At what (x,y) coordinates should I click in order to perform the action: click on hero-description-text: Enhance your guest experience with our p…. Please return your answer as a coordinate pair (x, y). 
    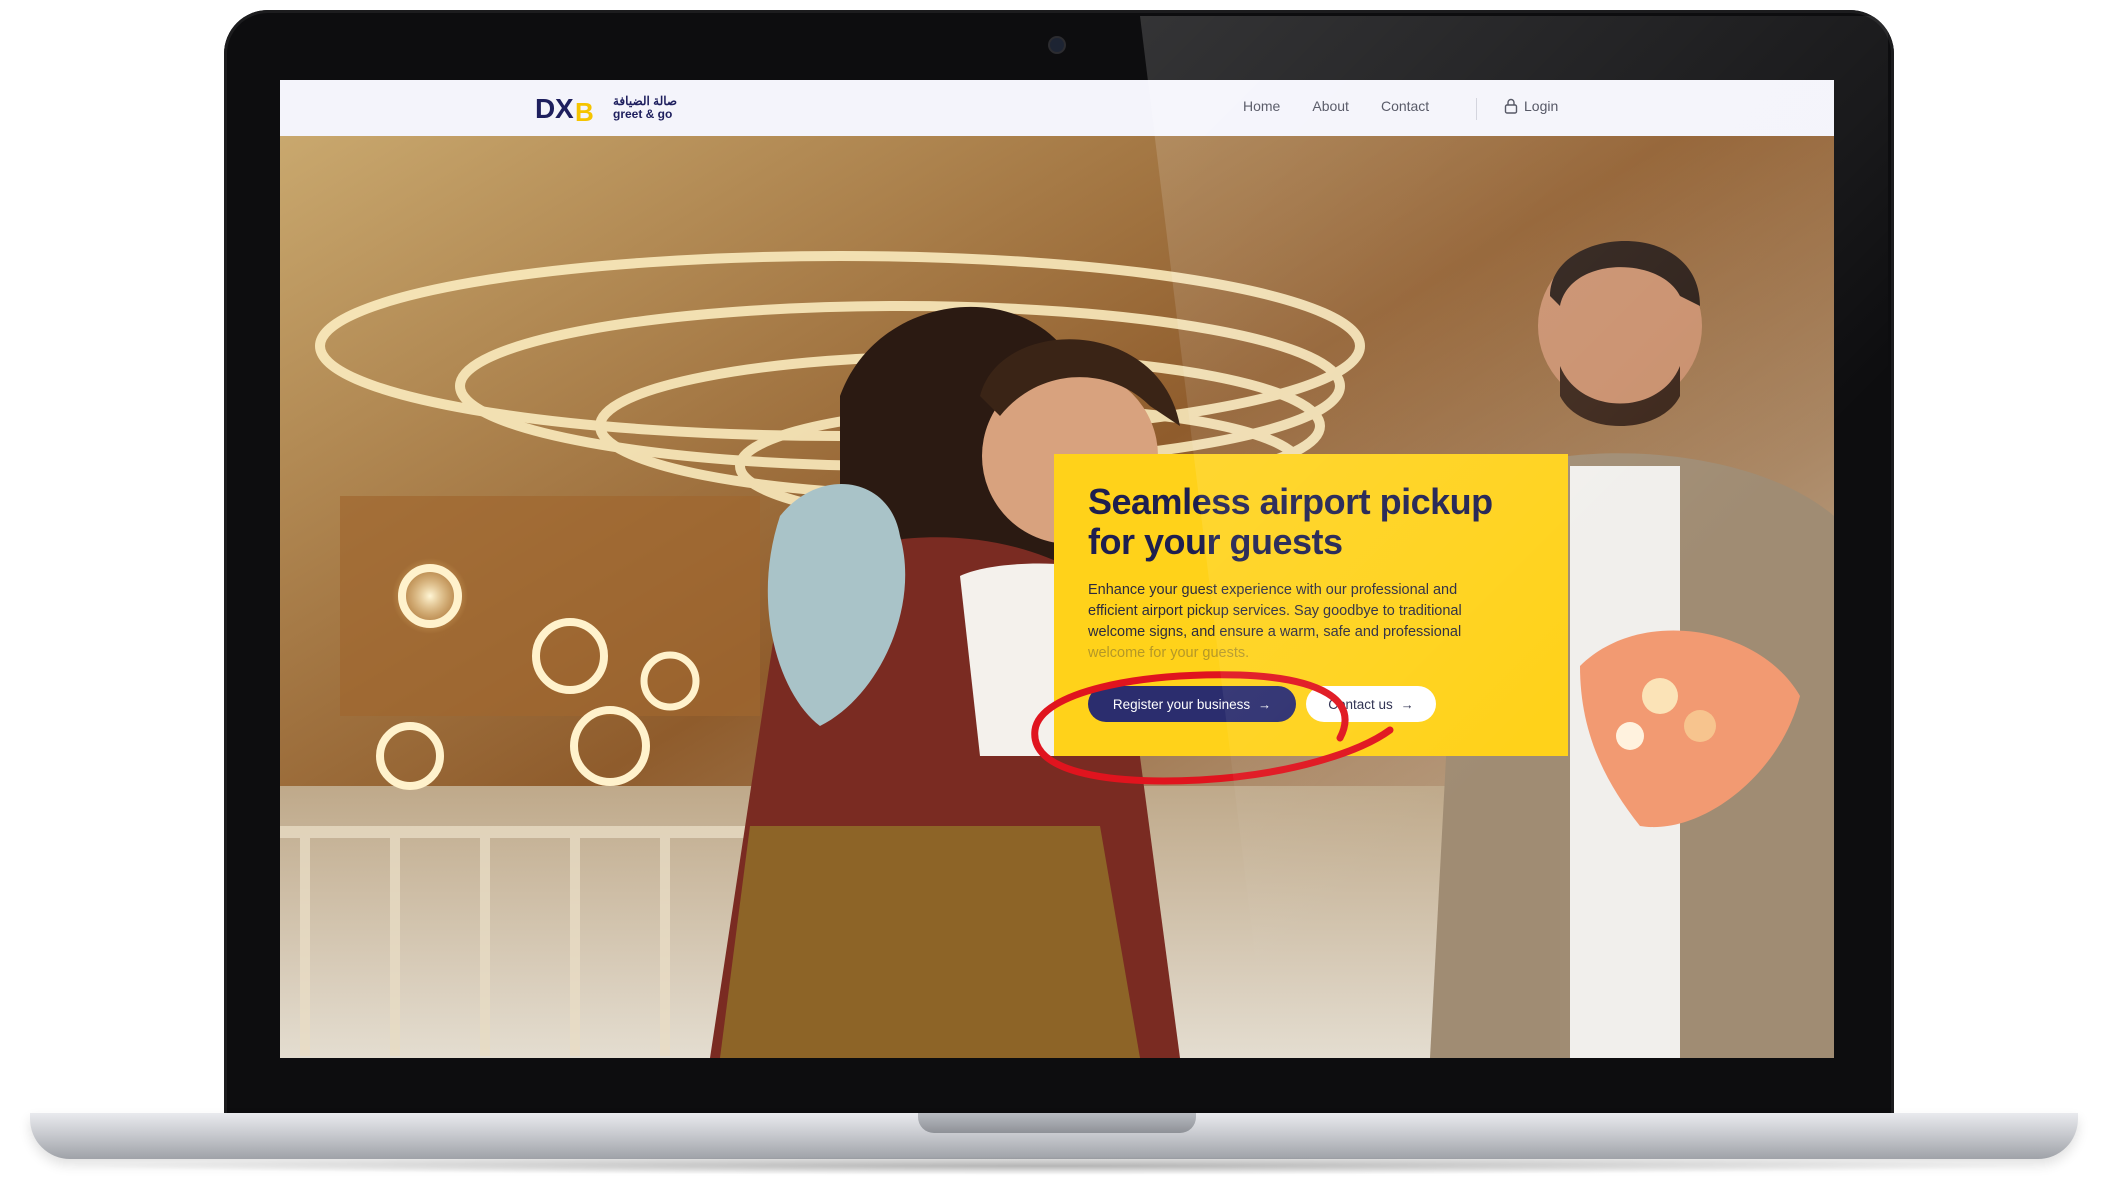
    Looking at the image, I should click on (1275, 611).